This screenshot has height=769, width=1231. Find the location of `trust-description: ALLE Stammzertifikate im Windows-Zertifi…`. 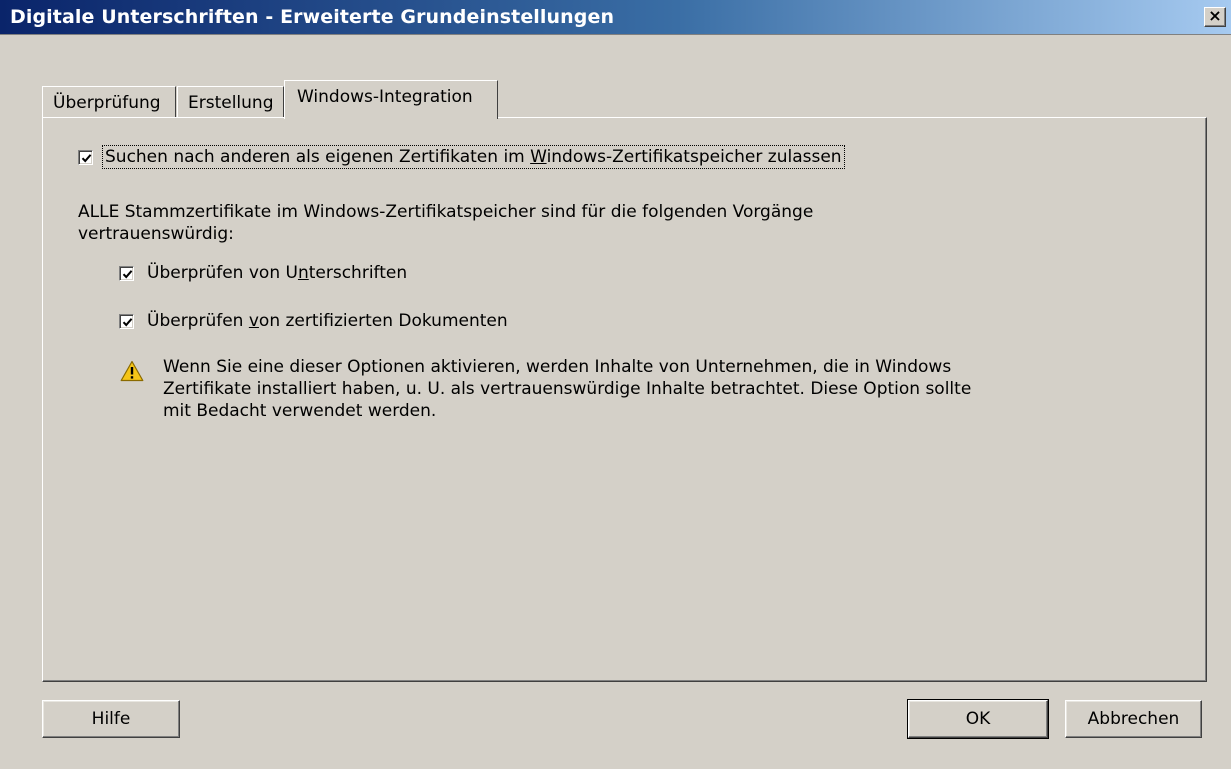

trust-description: ALLE Stammzertifikate im Windows-Zertifi… is located at coordinates (446, 223).